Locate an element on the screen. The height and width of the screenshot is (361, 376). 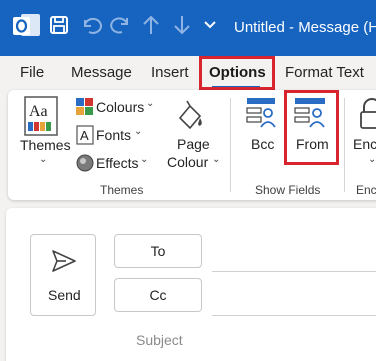
effects-label: Effects is located at coordinates (117, 163).